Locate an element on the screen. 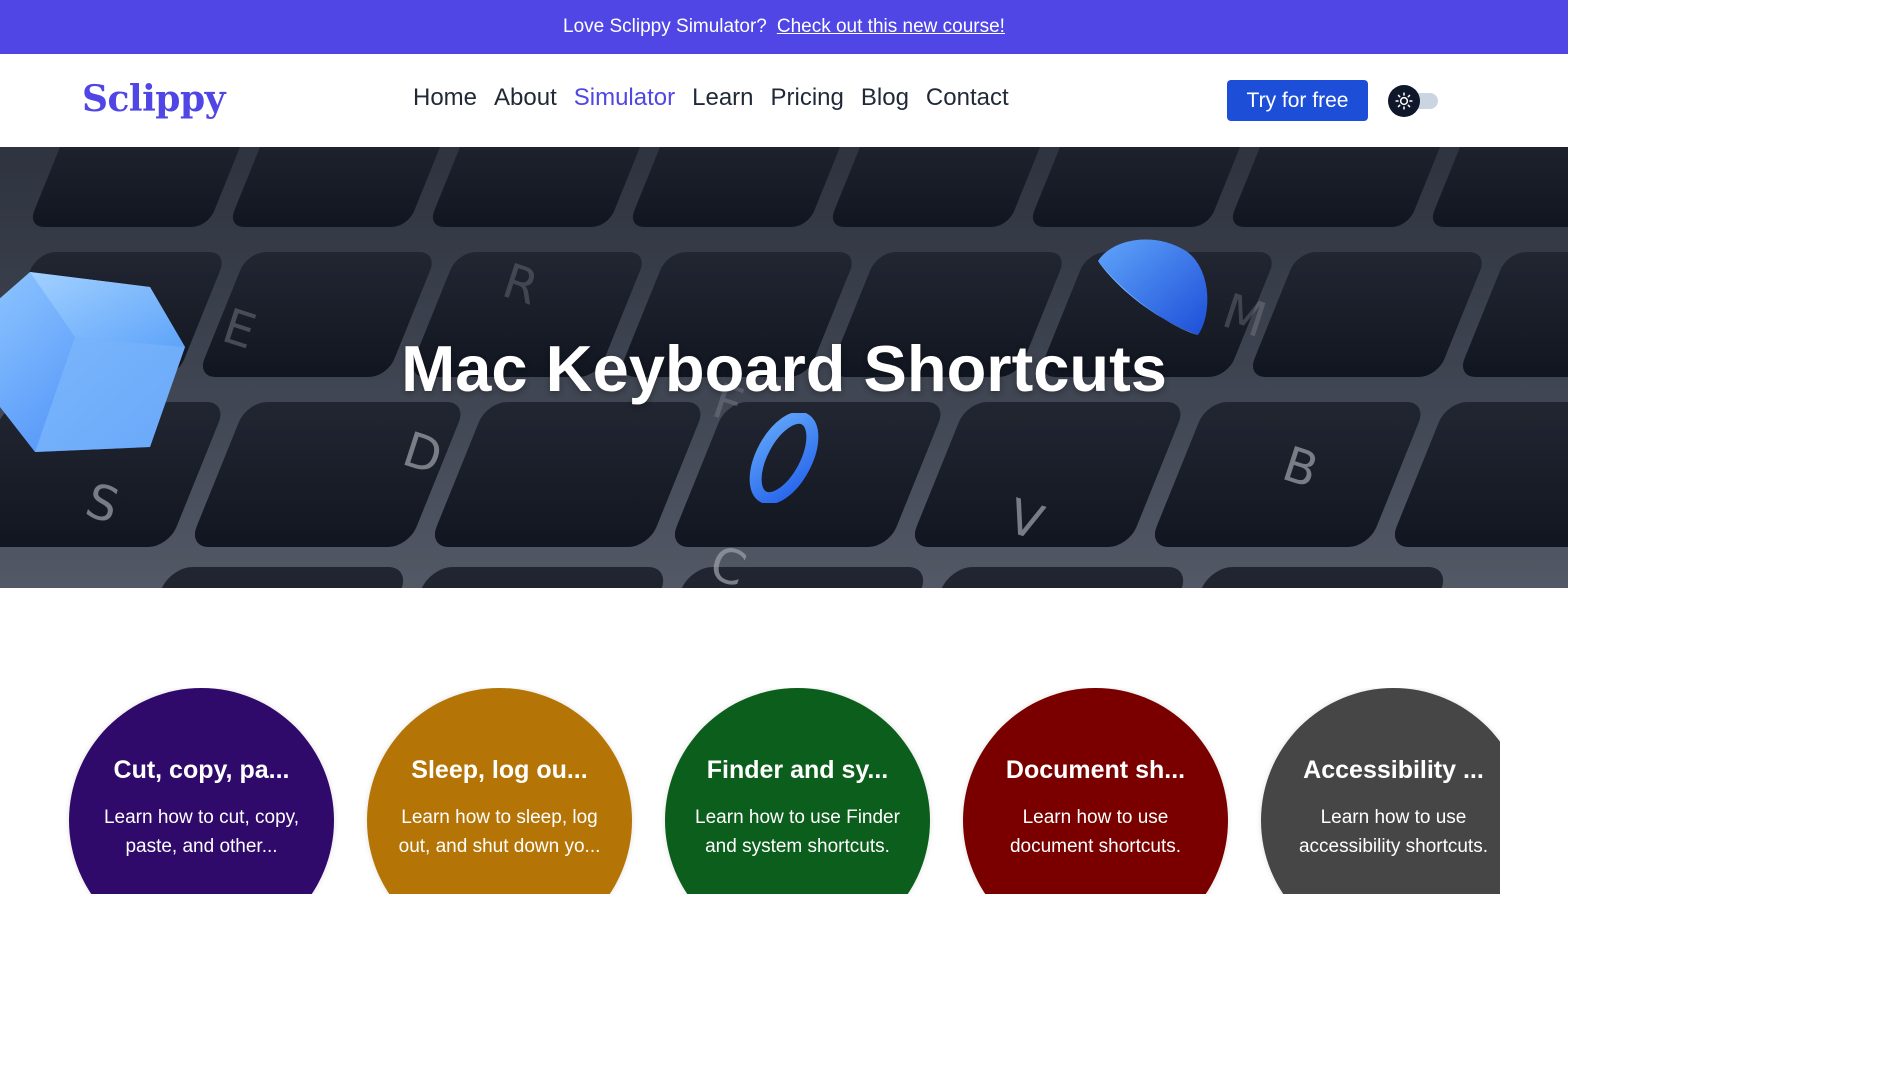  nav-link-home: Home is located at coordinates (445, 98).